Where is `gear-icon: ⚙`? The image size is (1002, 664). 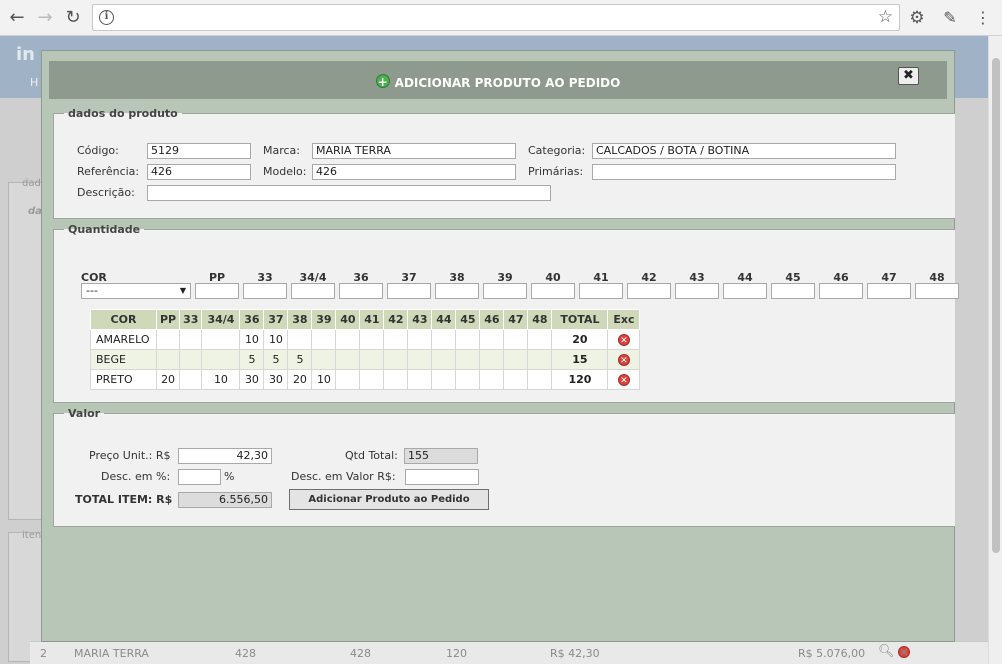 gear-icon: ⚙ is located at coordinates (917, 18).